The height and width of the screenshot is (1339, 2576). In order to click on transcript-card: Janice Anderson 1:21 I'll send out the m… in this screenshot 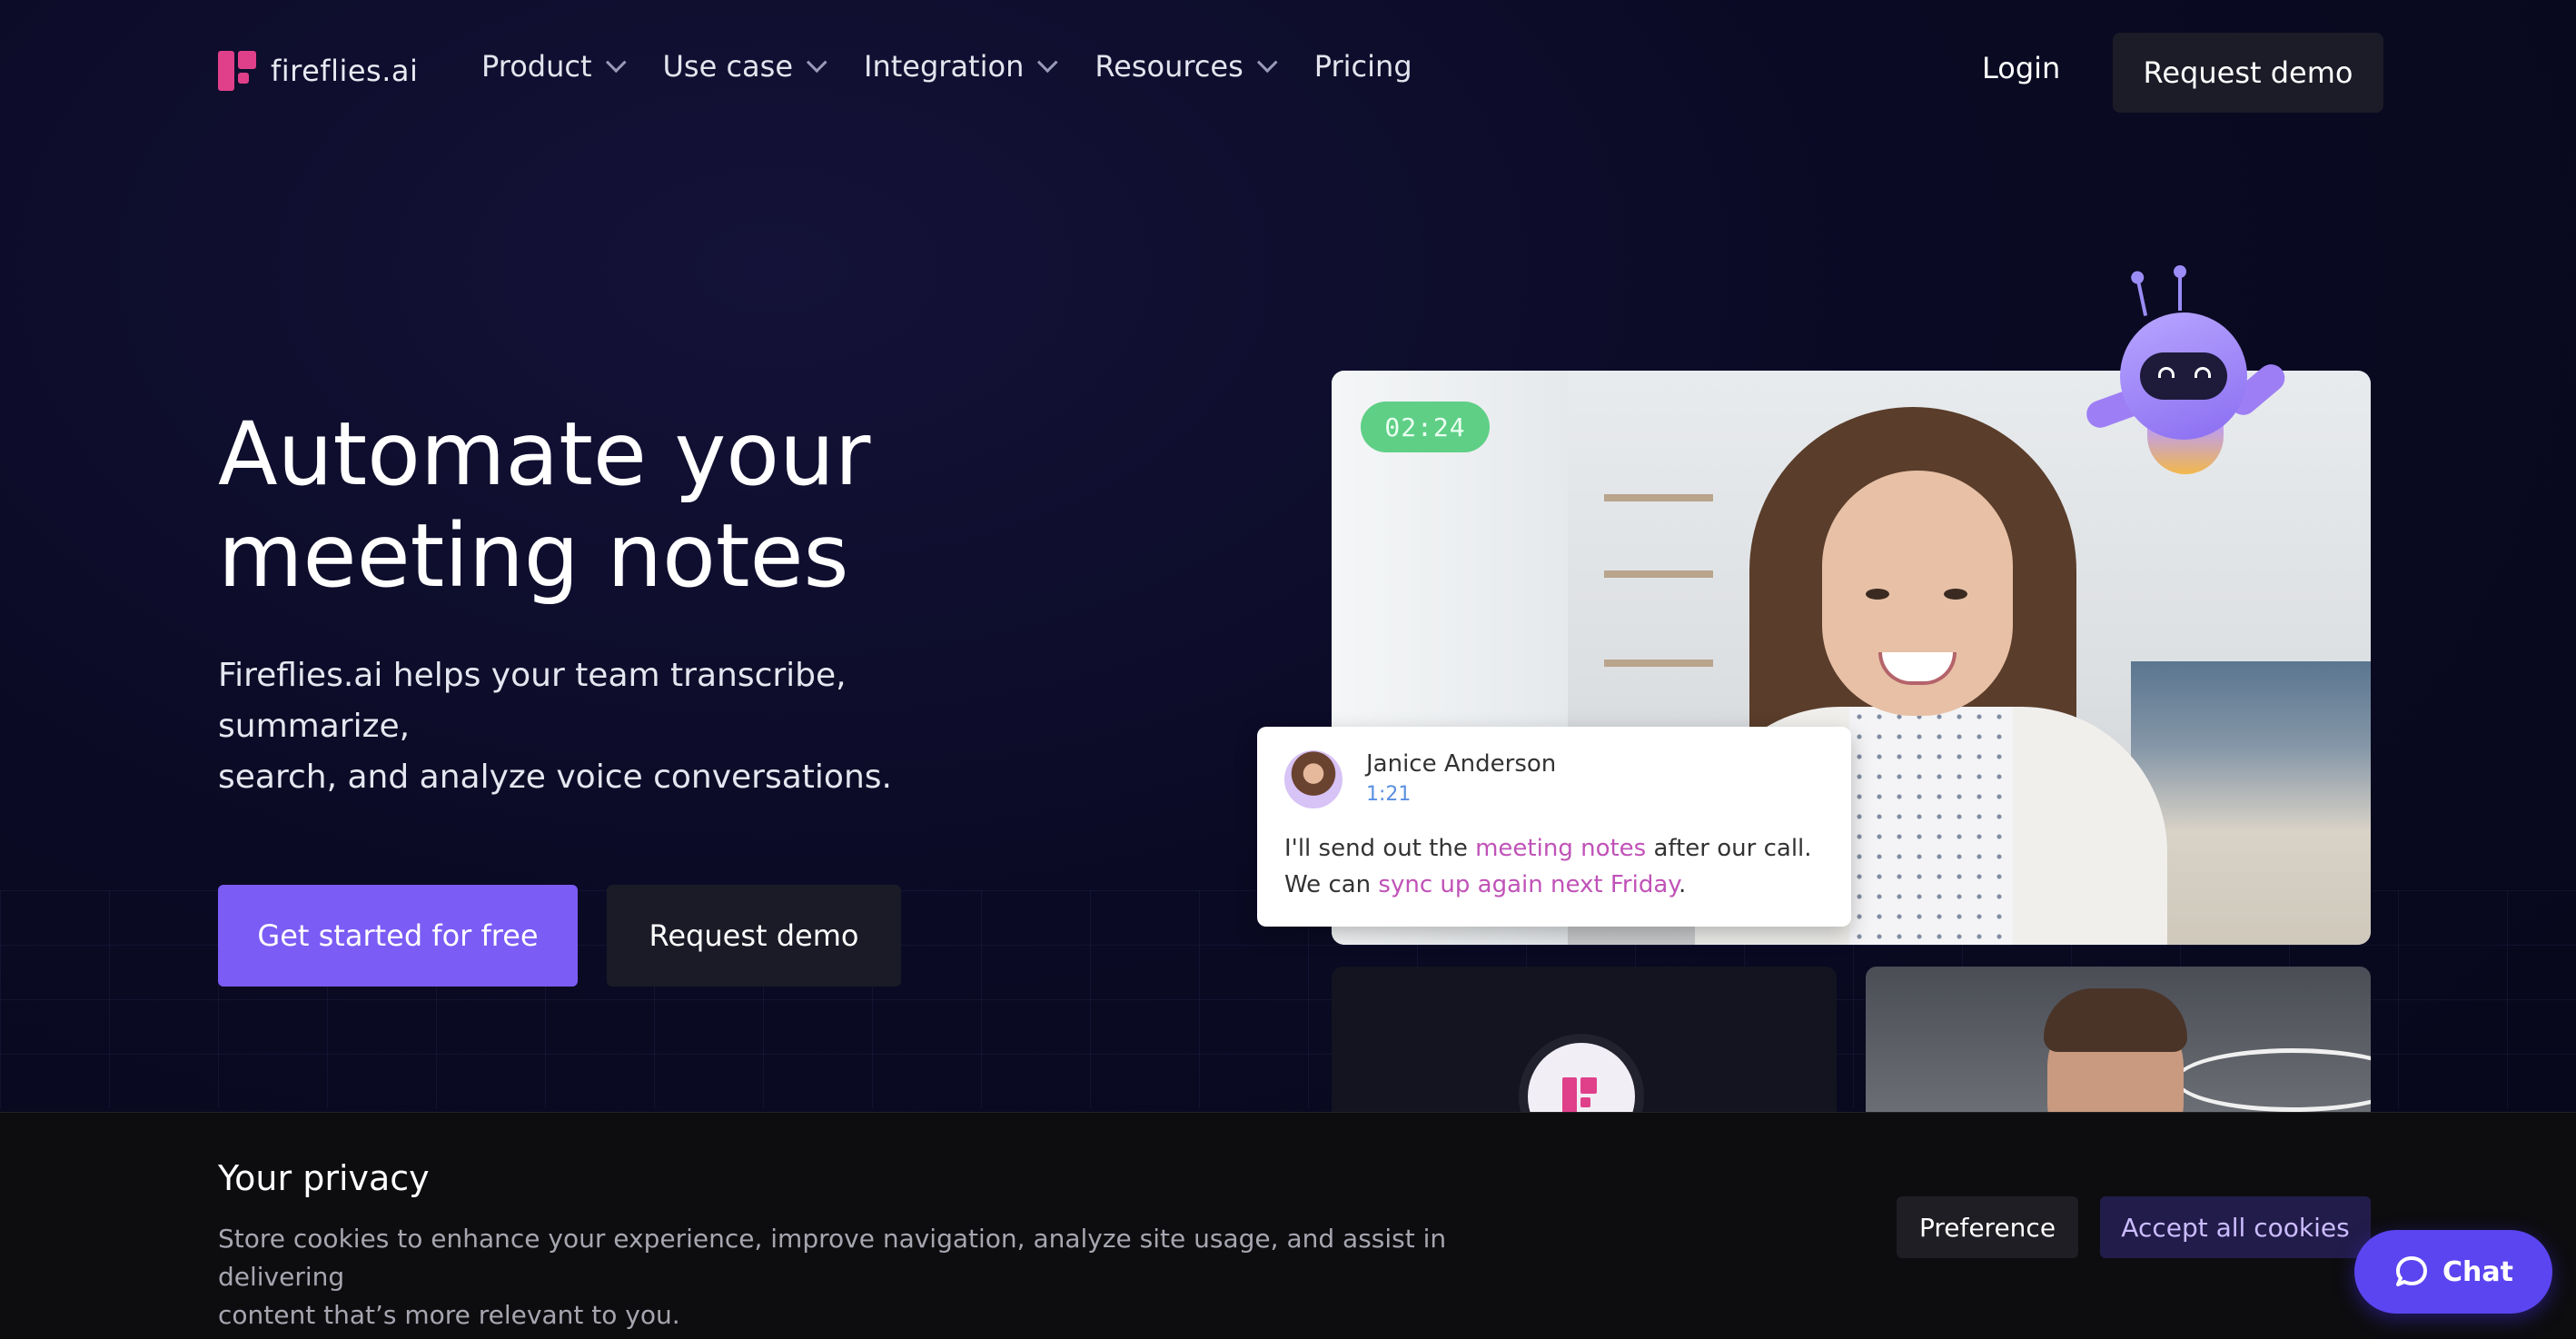, I will do `click(1554, 827)`.